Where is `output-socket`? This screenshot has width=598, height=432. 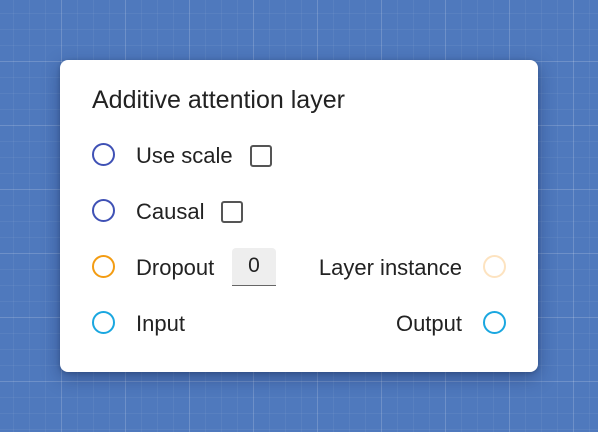 output-socket is located at coordinates (494, 322).